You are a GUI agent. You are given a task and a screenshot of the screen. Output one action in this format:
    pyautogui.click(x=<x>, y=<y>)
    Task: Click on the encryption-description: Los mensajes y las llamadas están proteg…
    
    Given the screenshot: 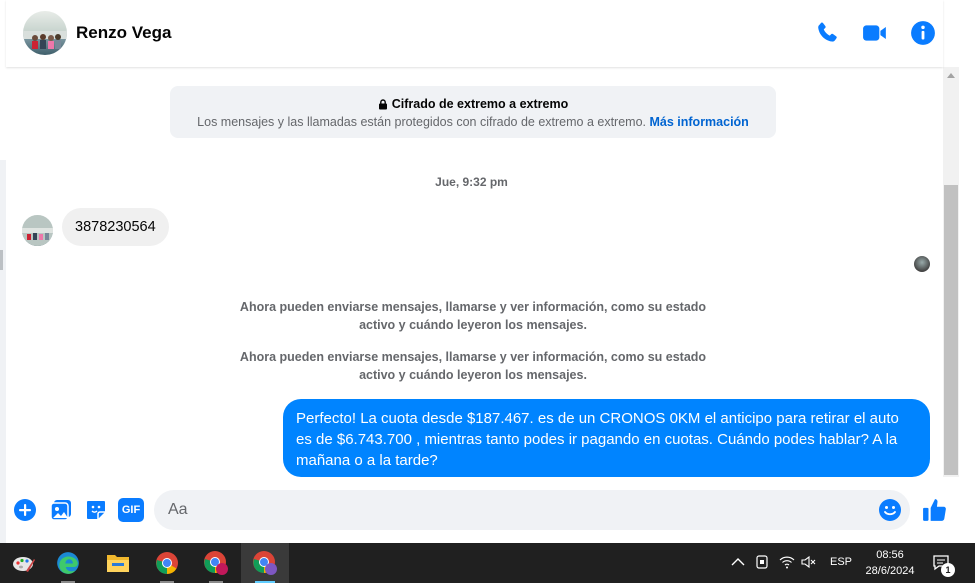 What is the action you would take?
    pyautogui.click(x=422, y=122)
    